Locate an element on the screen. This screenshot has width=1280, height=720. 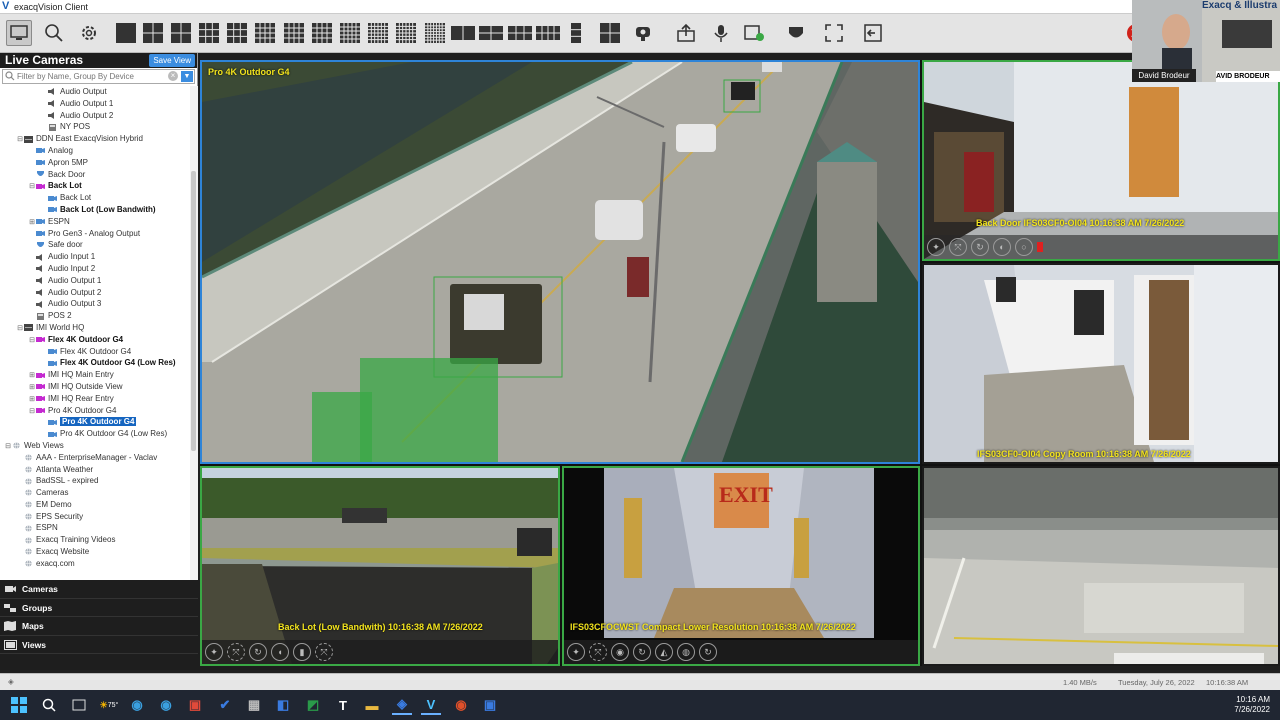
alarm-icon is located at coordinates (754, 33).